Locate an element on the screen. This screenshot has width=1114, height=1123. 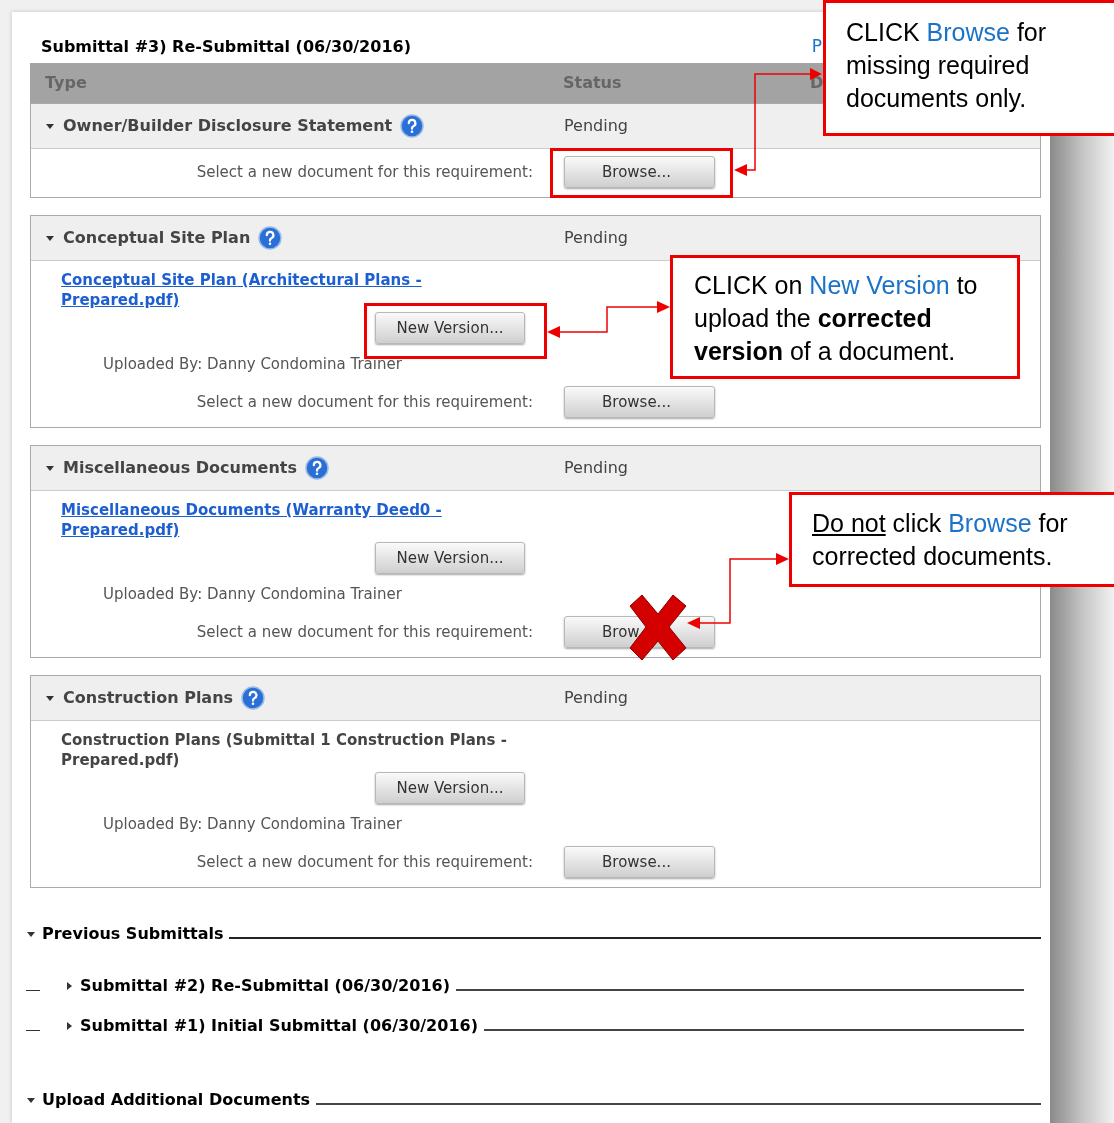
requirement-type: Construction Plans is located at coordinates (148, 698).